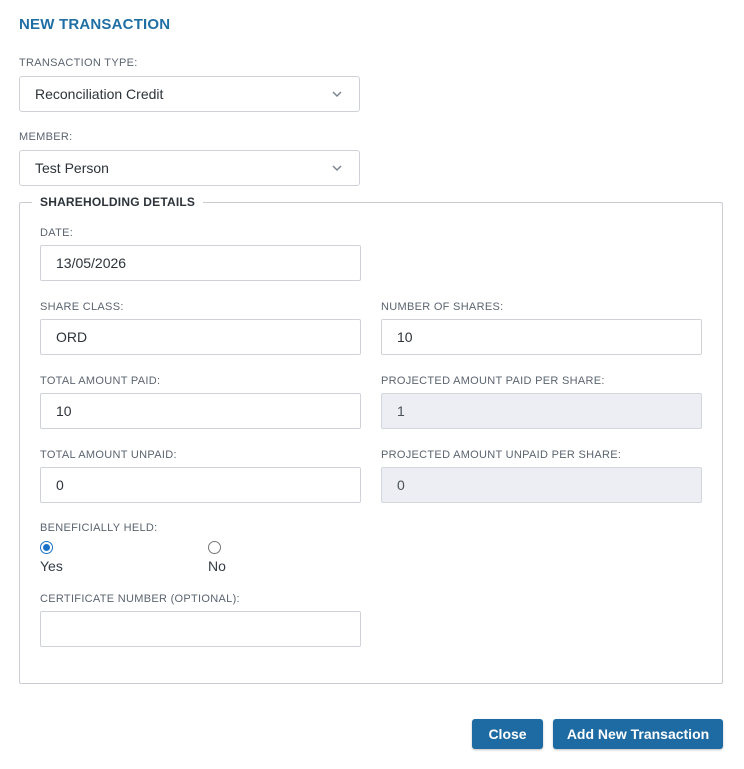  I want to click on date-label: DATE:, so click(57, 233).